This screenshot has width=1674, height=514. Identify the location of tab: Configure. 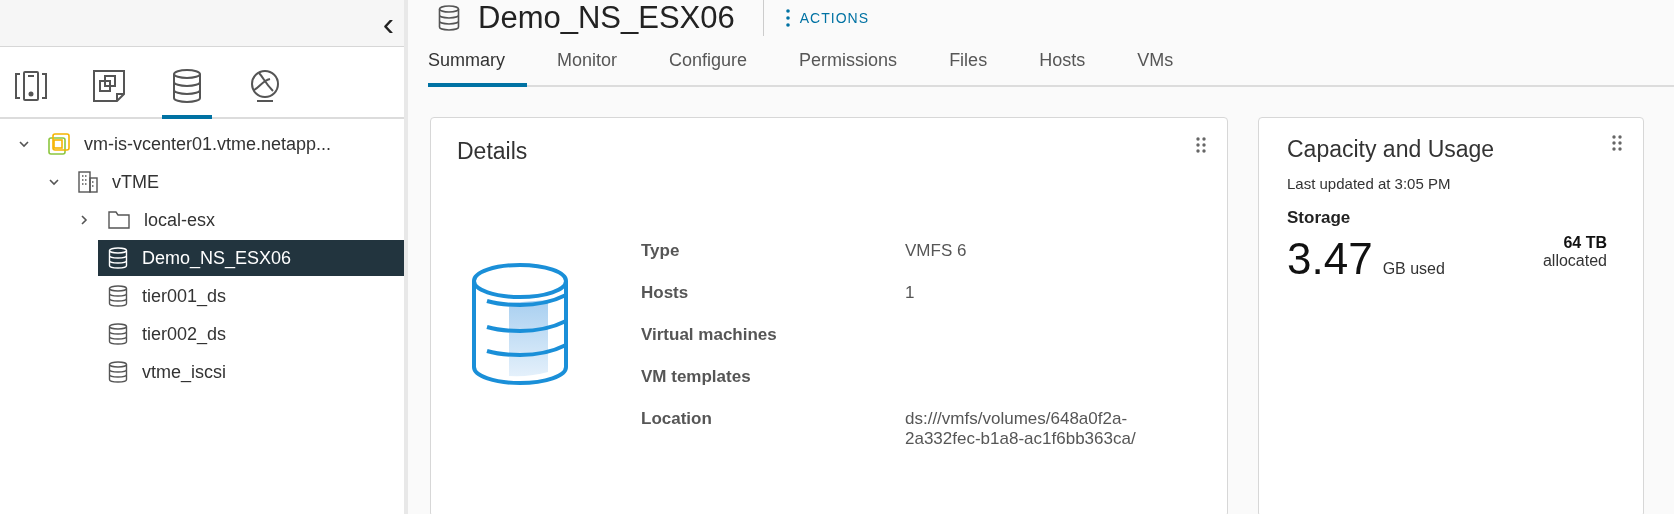
(719, 61).